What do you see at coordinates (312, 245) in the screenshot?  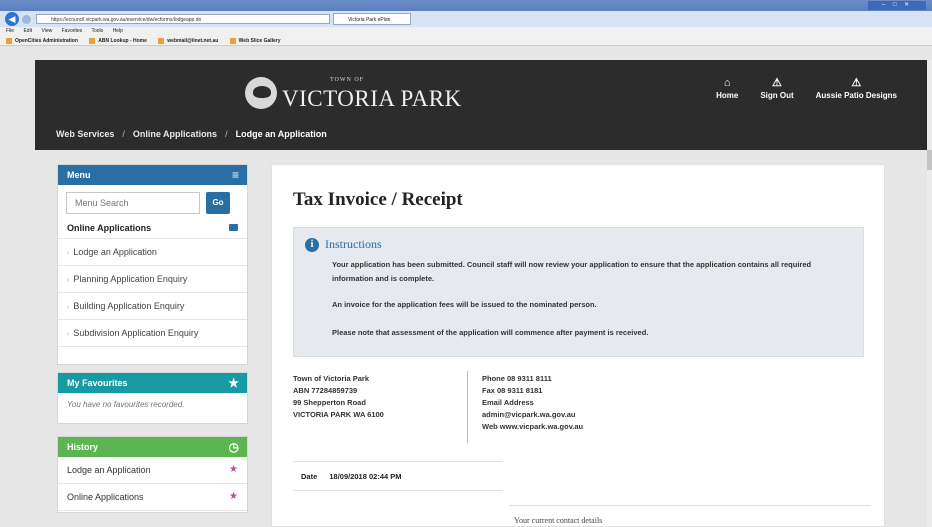 I see `info-icon: i` at bounding box center [312, 245].